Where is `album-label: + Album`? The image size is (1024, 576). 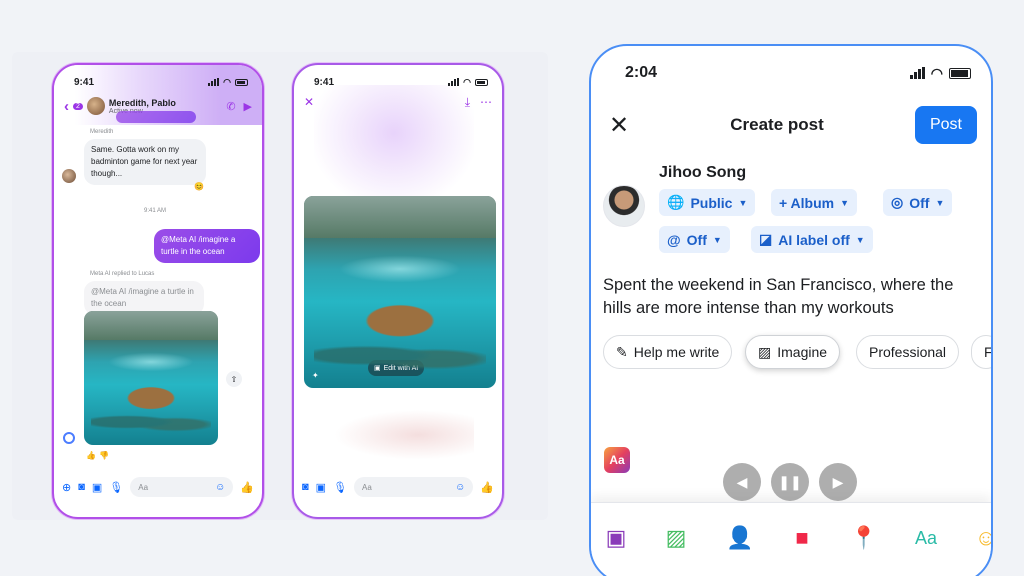 album-label: + Album is located at coordinates (807, 202).